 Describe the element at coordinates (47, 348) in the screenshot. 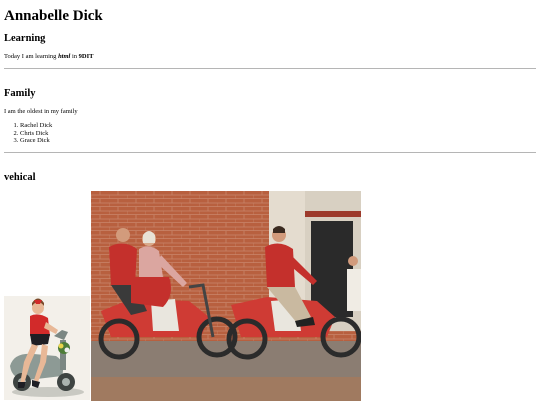

I see `scooter-pinup-image` at that location.